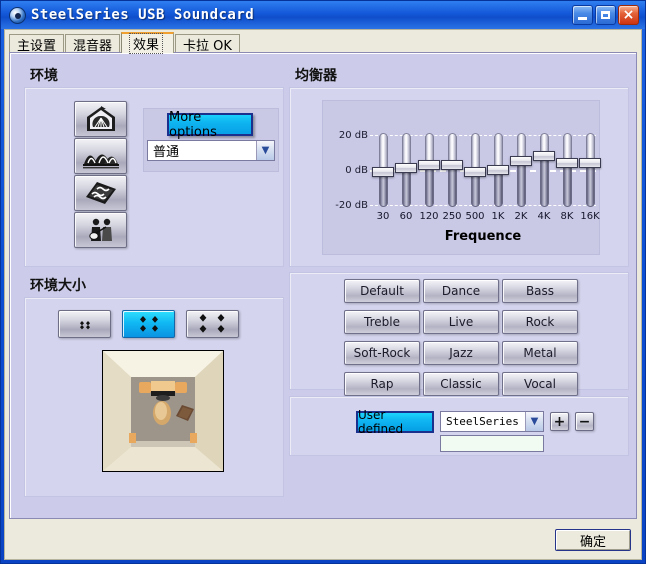  I want to click on preset-vocal: Vocal, so click(540, 384).